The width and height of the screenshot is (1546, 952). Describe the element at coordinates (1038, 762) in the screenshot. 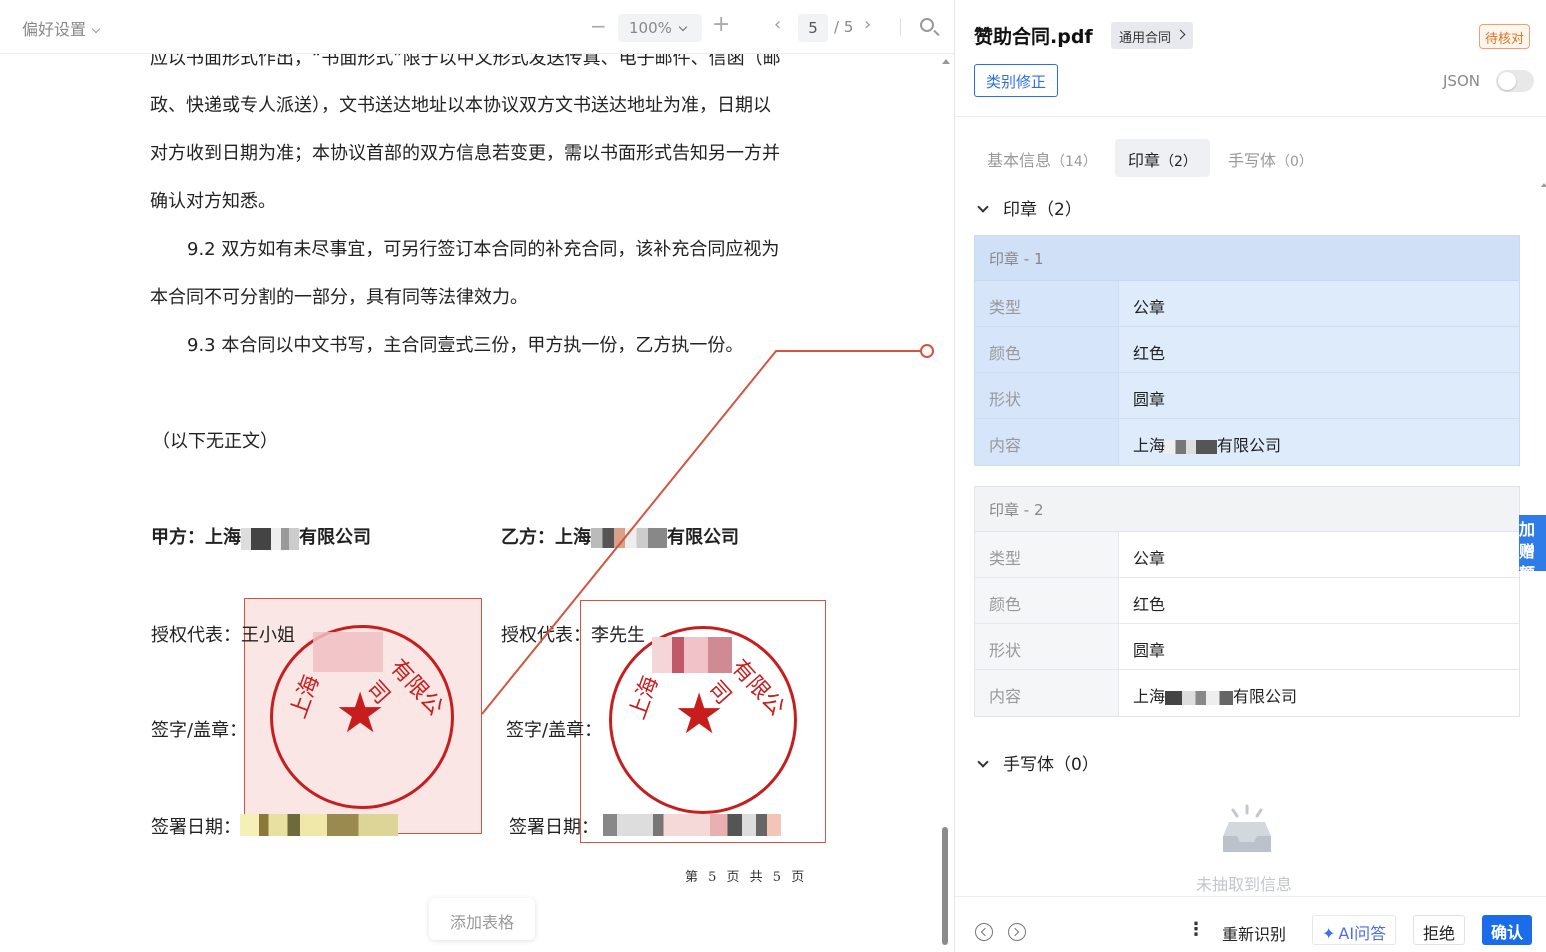

I see `handwriting-section-header: 手写体（0）` at that location.